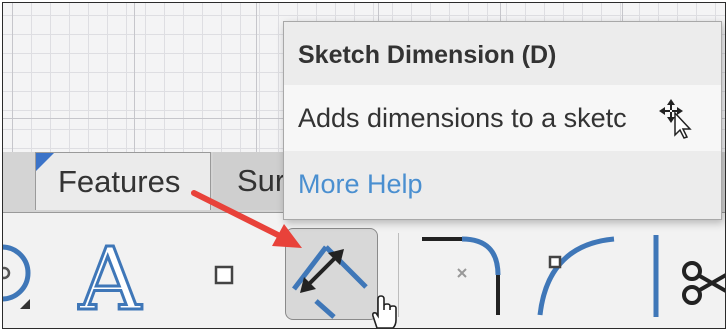  What do you see at coordinates (462, 118) in the screenshot?
I see `tooltip-description: Adds dimensions to a sketc` at bounding box center [462, 118].